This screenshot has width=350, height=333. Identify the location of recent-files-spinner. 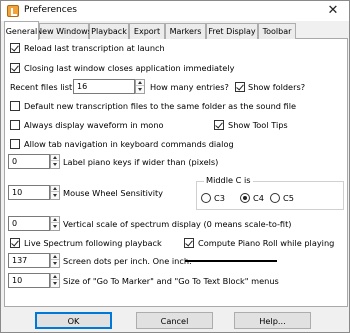
(140, 86).